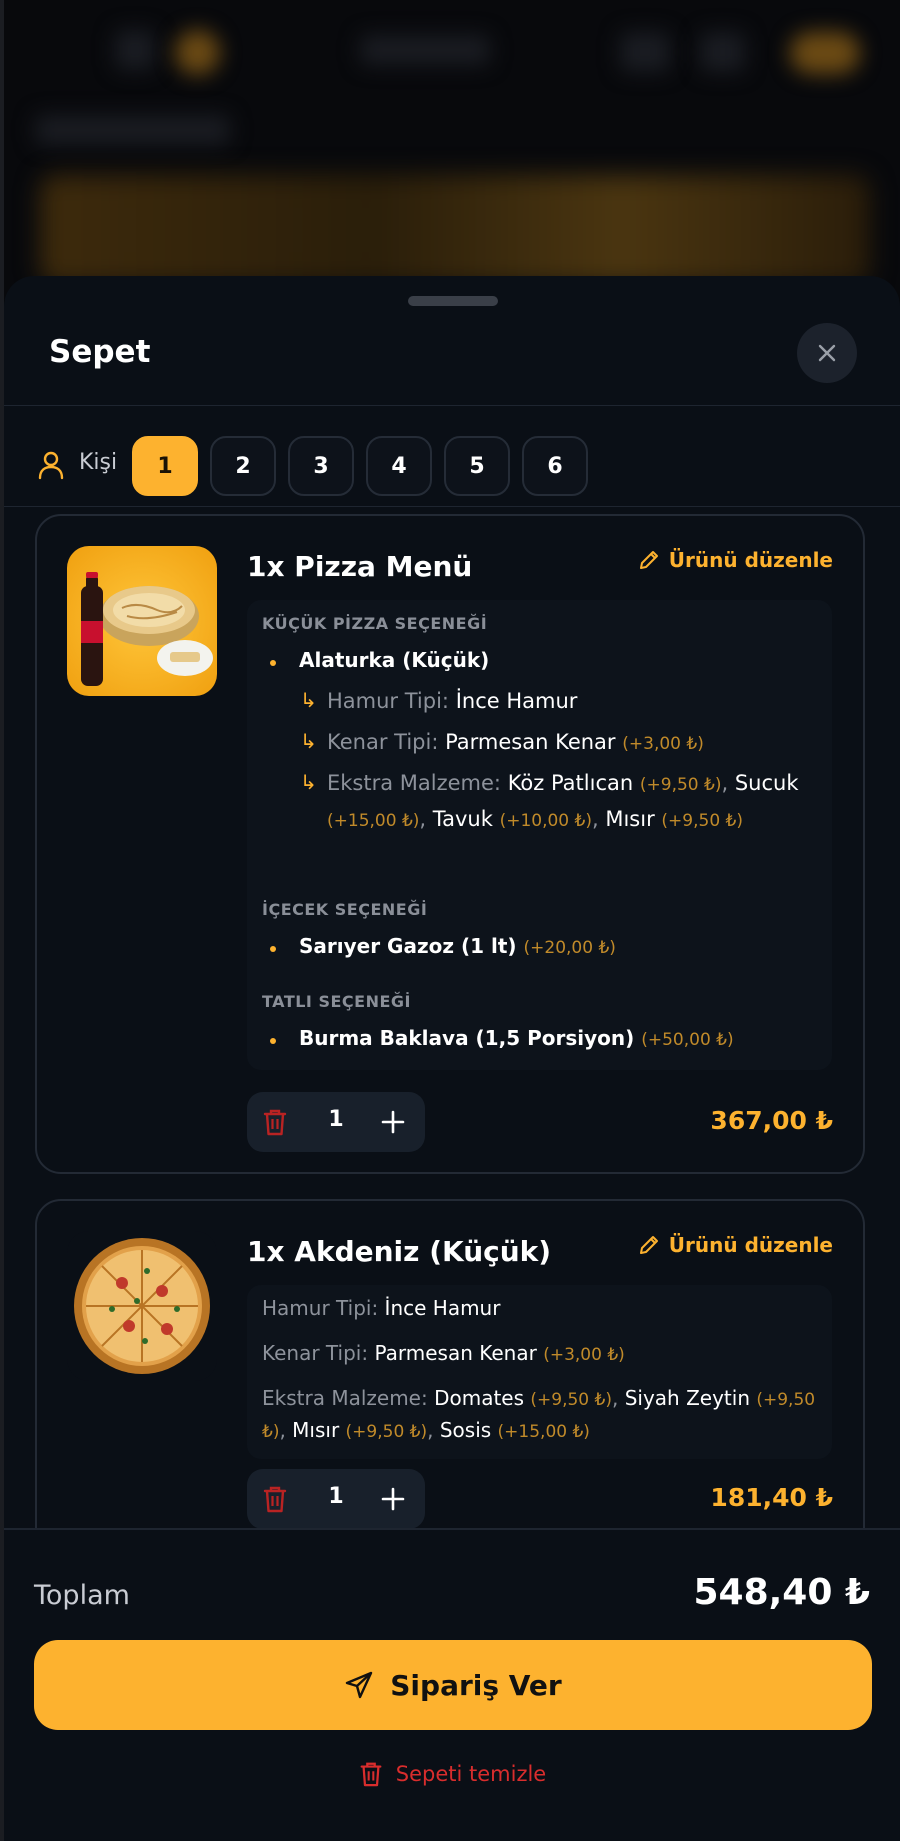 The height and width of the screenshot is (1841, 900). I want to click on person-selector: Kişi 1 2 3 4 5 6, so click(452, 465).